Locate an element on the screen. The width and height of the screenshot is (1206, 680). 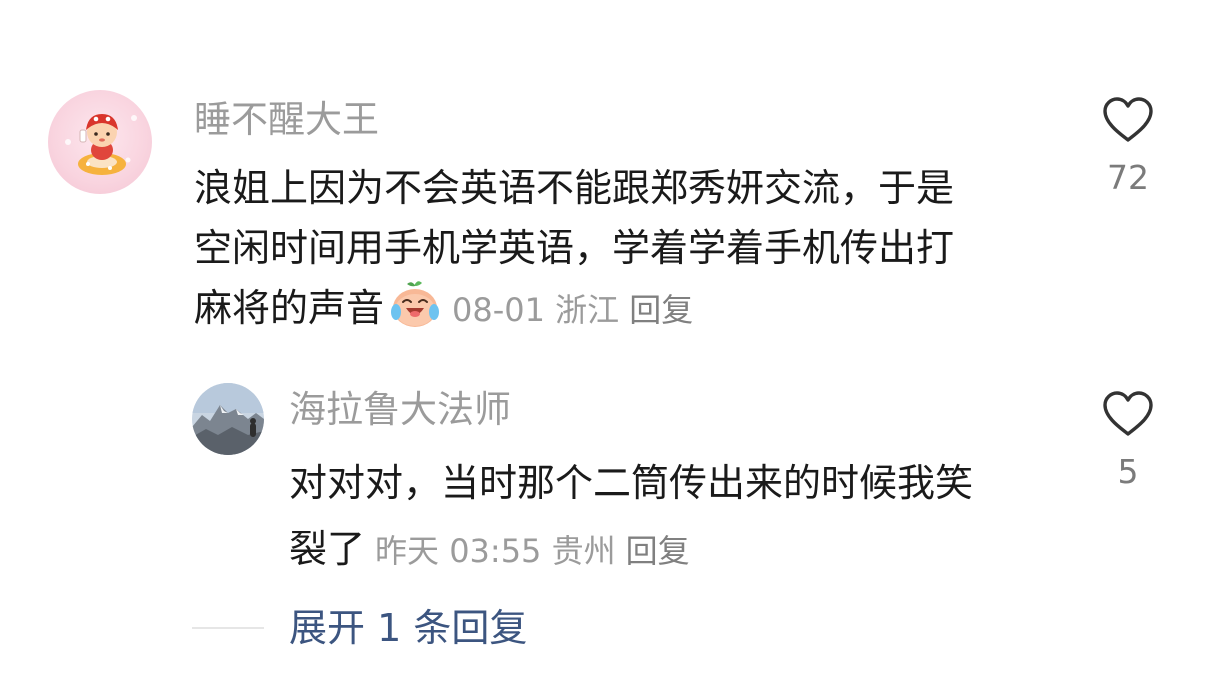
reply-text-line-last: 裂了 昨天 03:55 贵州 回复 is located at coordinates (669, 549).